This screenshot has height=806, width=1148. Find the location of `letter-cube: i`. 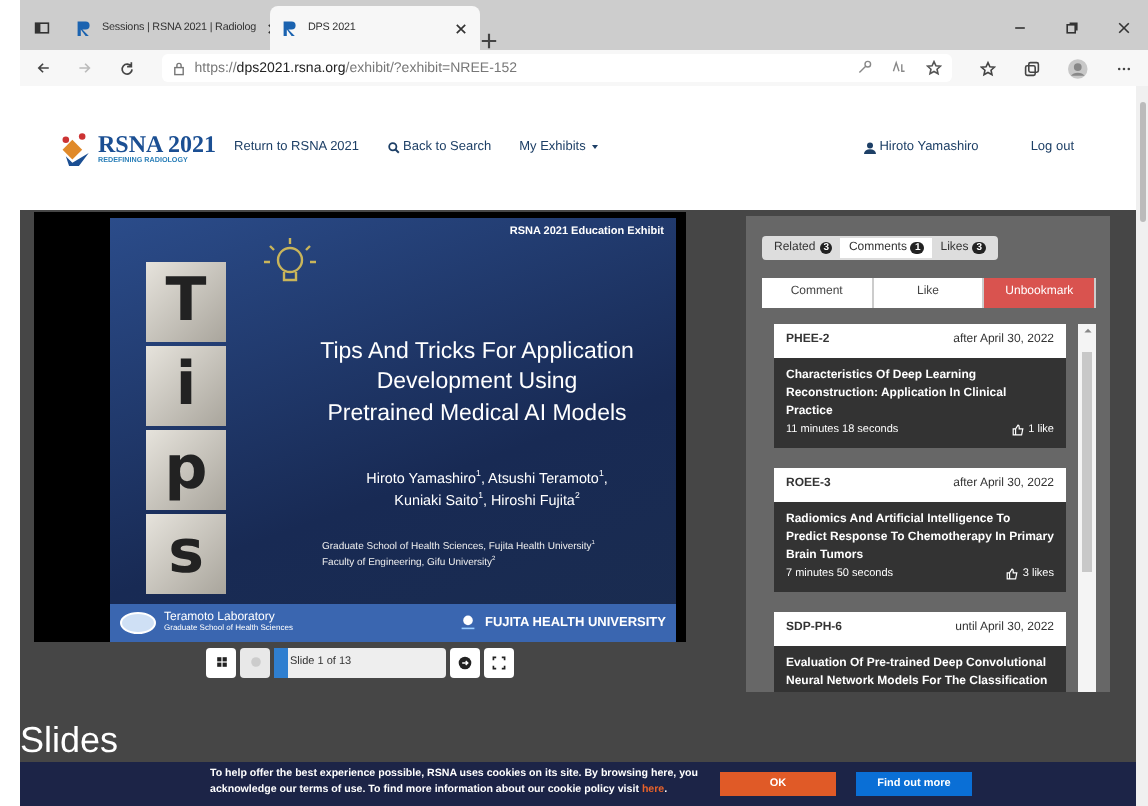

letter-cube: i is located at coordinates (186, 385).